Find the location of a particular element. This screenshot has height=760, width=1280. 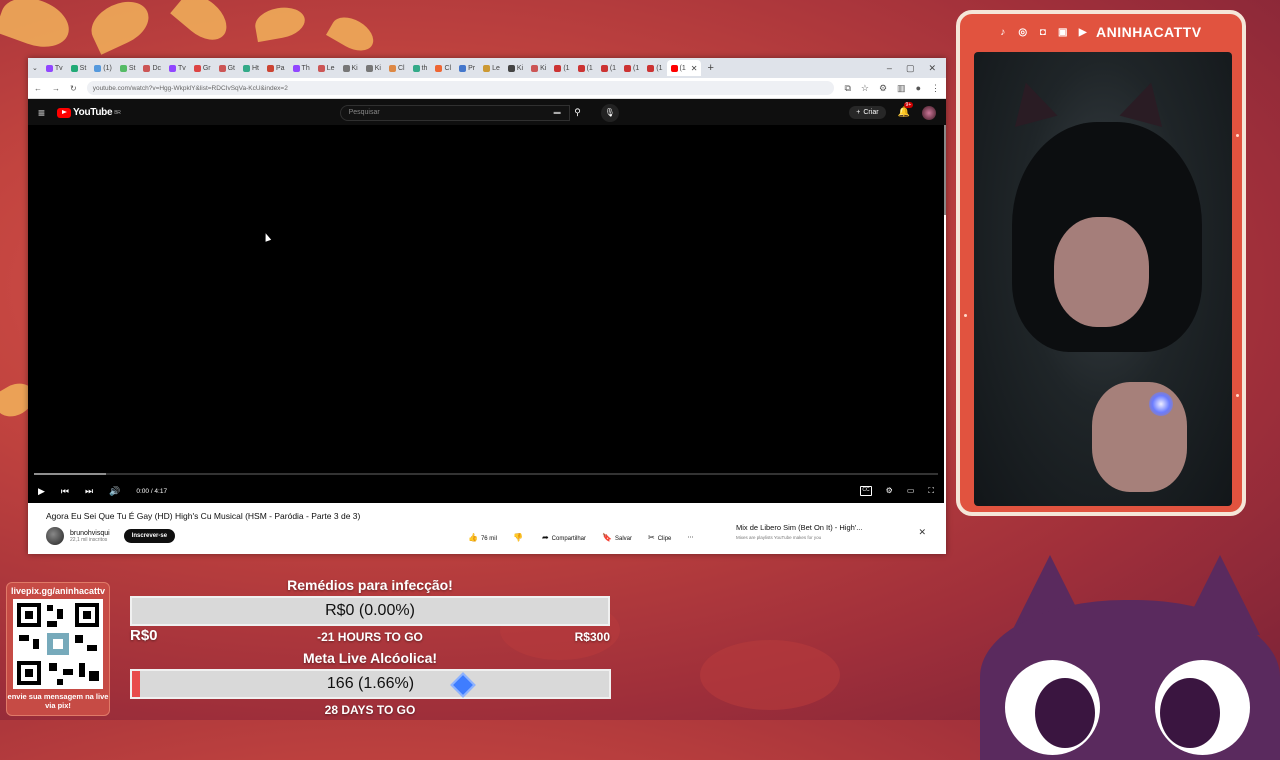

browser-tab: Pa is located at coordinates (276, 68).